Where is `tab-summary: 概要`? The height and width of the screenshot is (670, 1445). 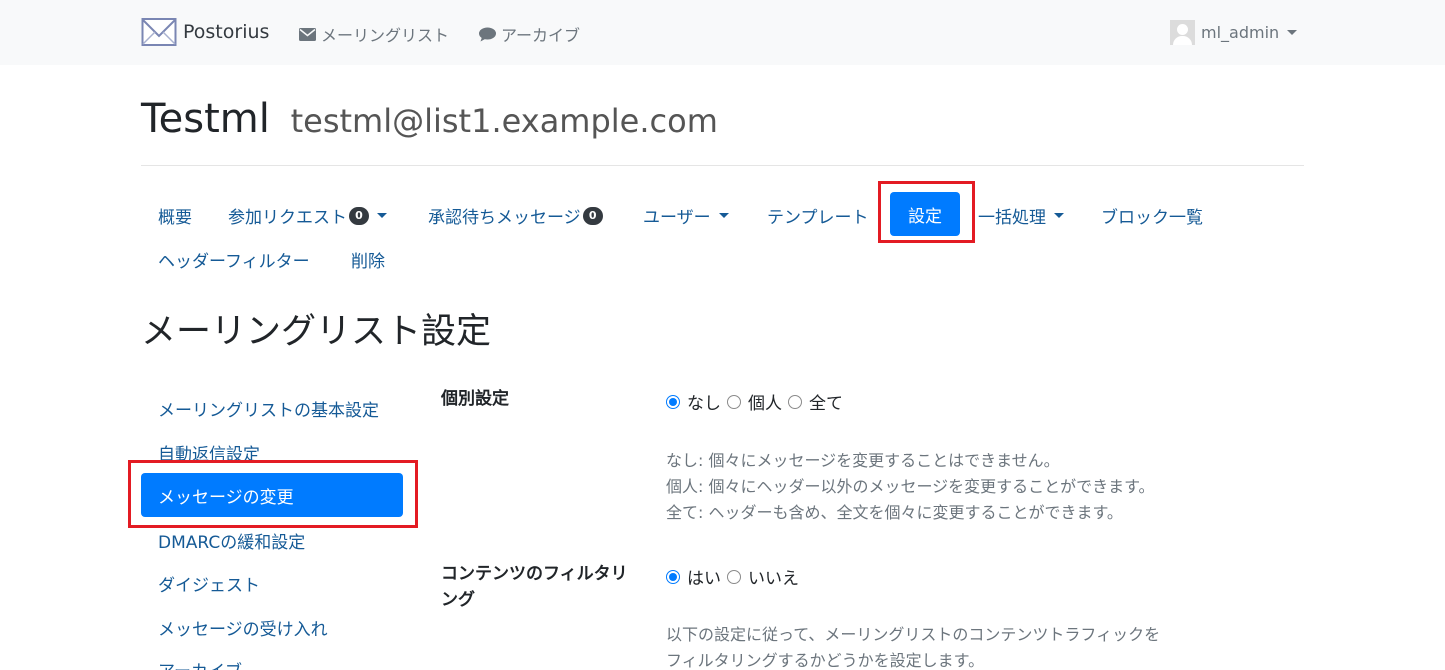
tab-summary: 概要 is located at coordinates (175, 215).